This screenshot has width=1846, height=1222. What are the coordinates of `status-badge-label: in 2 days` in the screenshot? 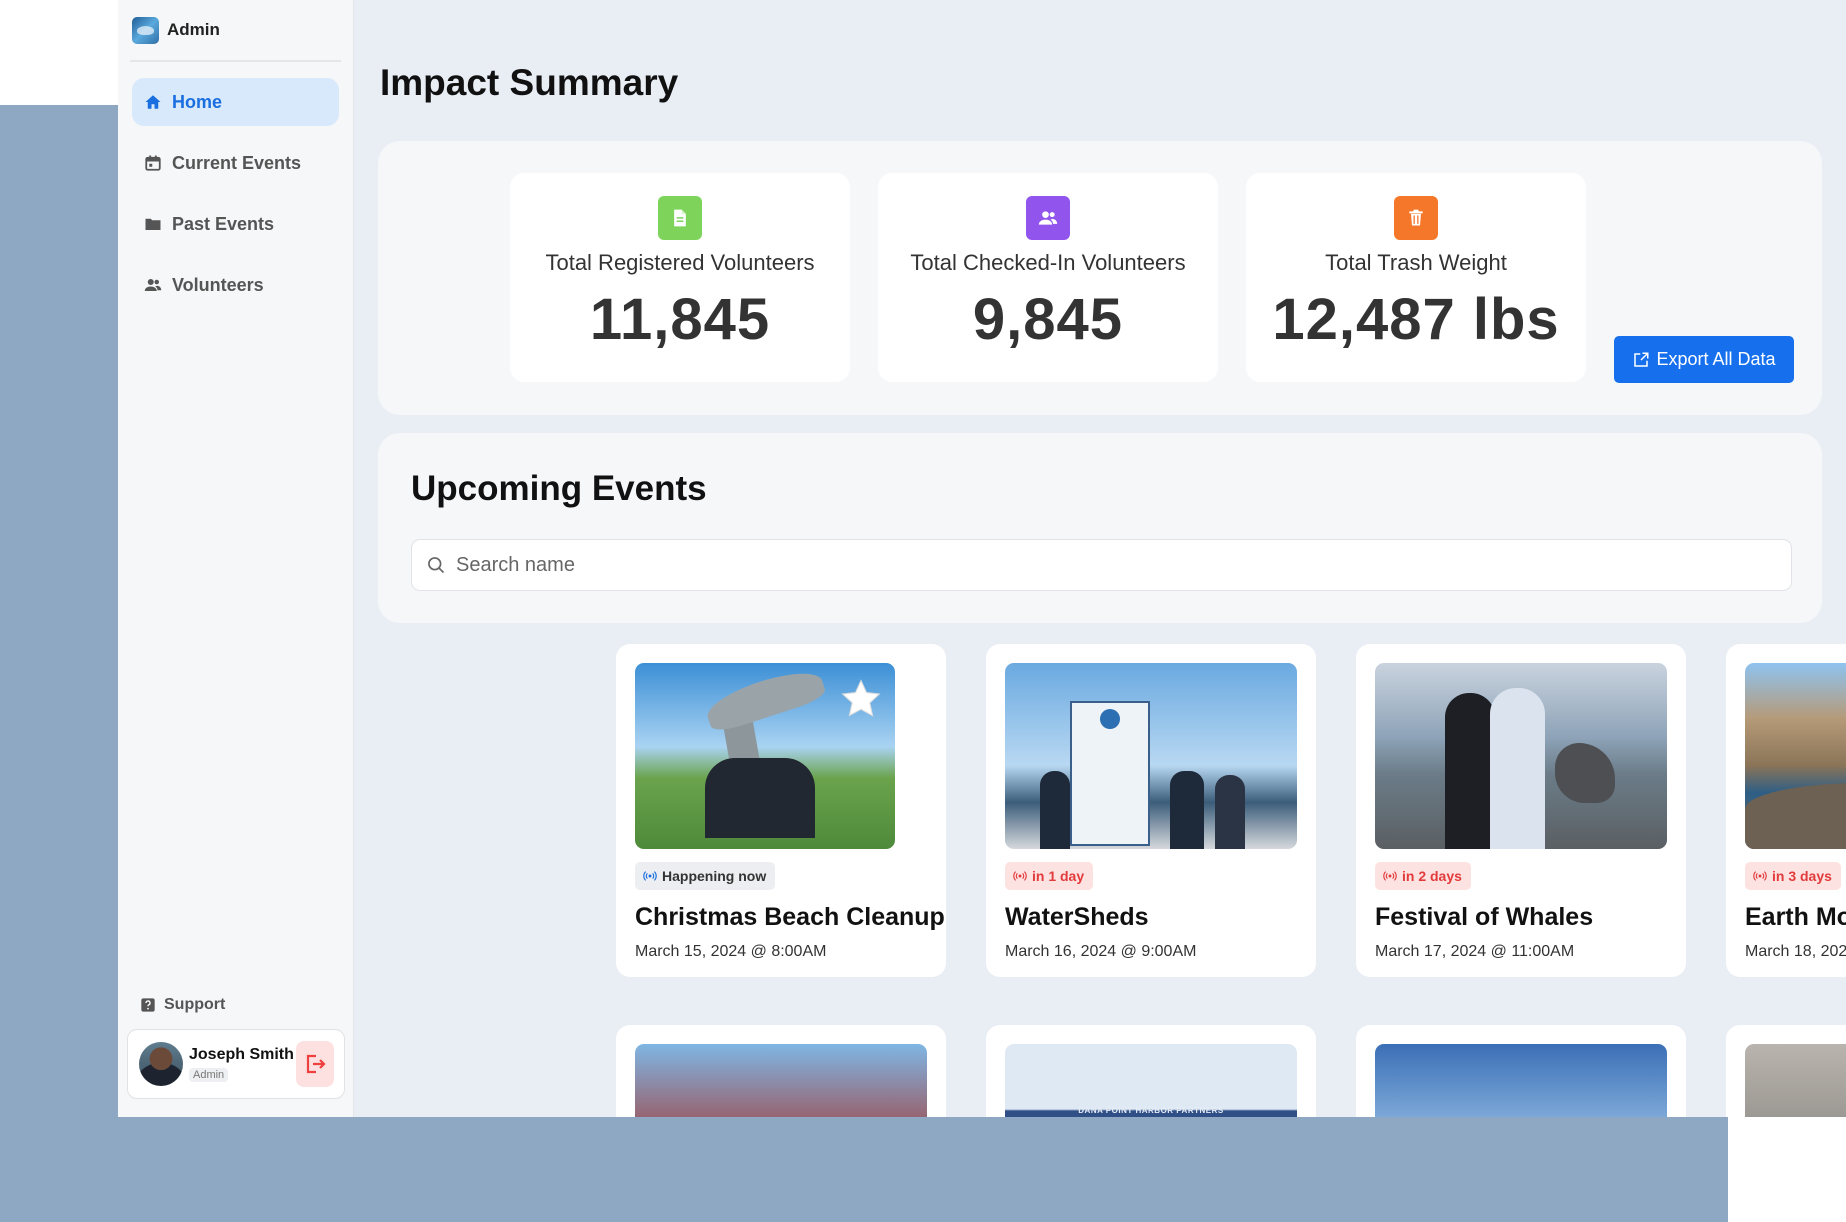 It's located at (1432, 876).